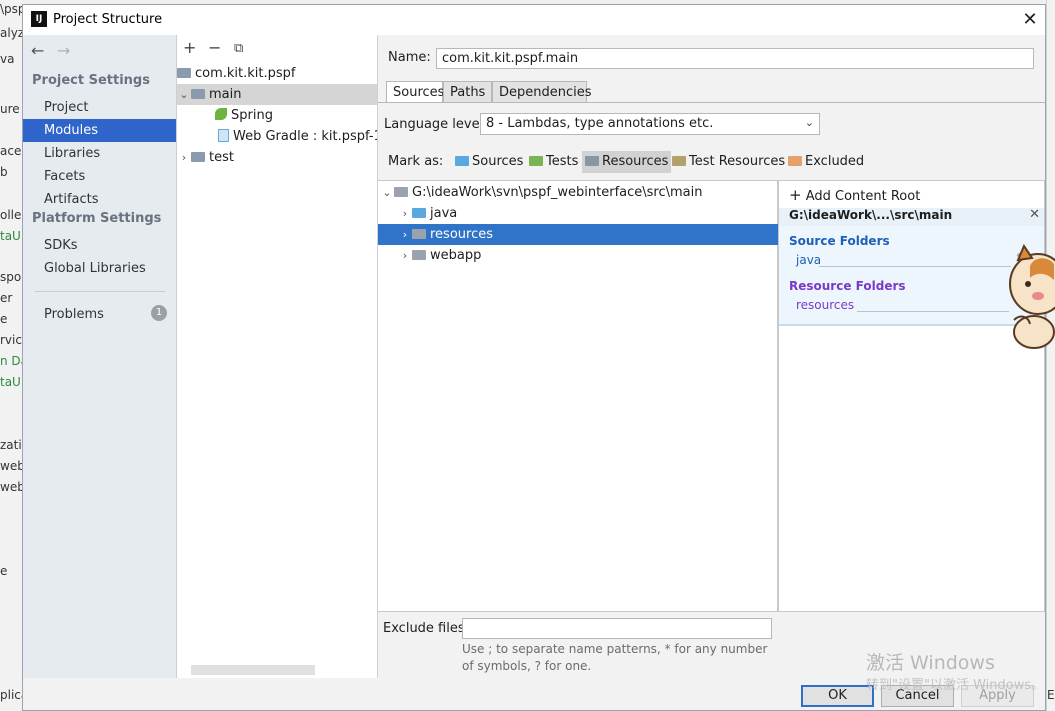 The image size is (1055, 711). Describe the element at coordinates (221, 157) in the screenshot. I see `tree-item-label: test` at that location.